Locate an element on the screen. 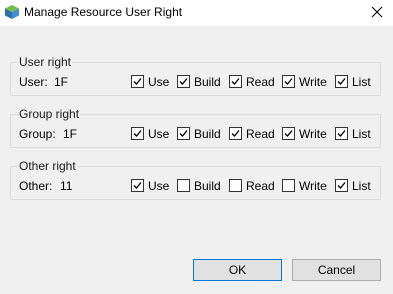  row-label: User: is located at coordinates (33, 82).